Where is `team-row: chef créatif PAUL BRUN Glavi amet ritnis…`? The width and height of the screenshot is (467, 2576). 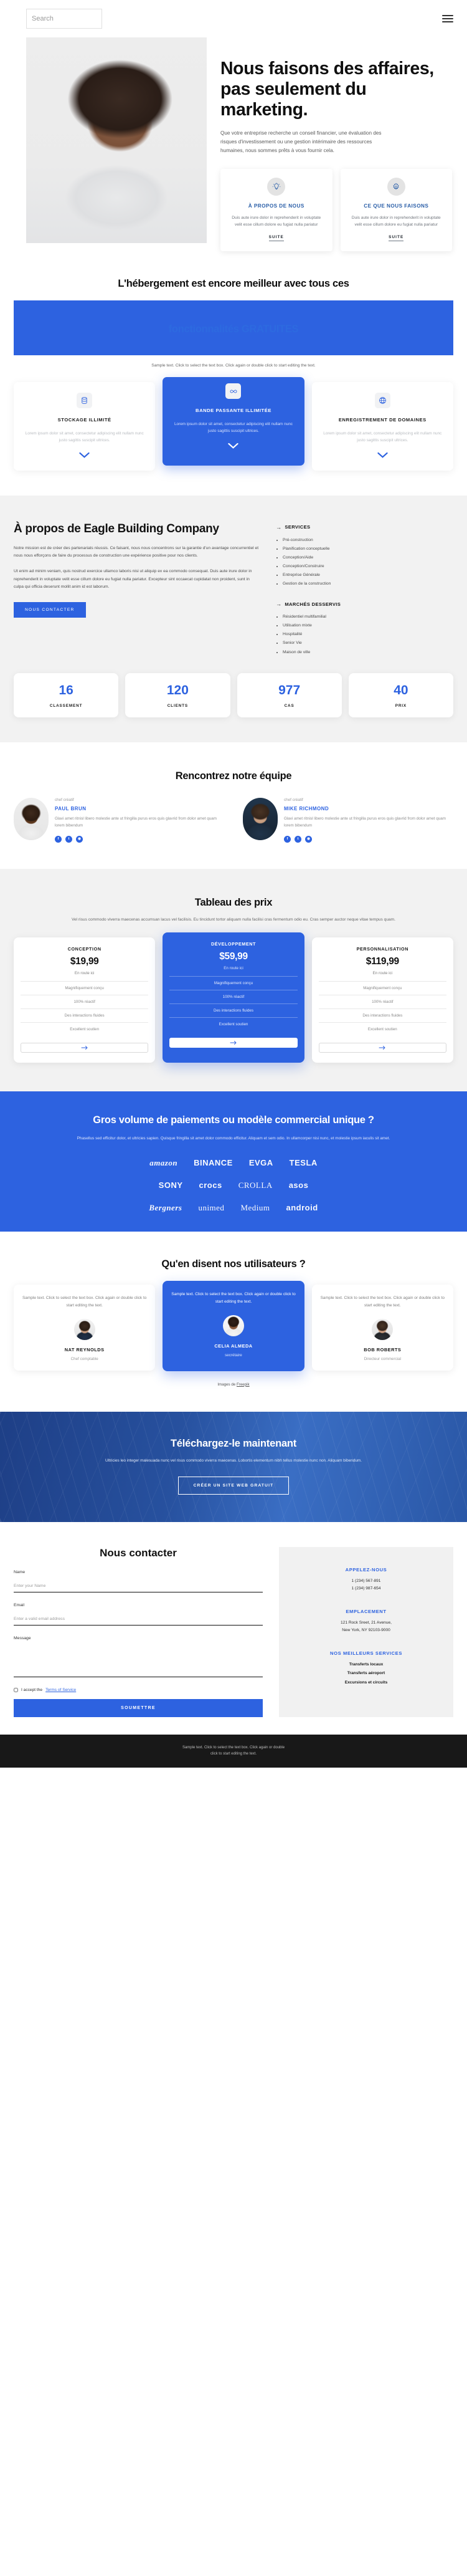
team-row: chef créatif PAUL BRUN Glavi amet ritnis… is located at coordinates (233, 821).